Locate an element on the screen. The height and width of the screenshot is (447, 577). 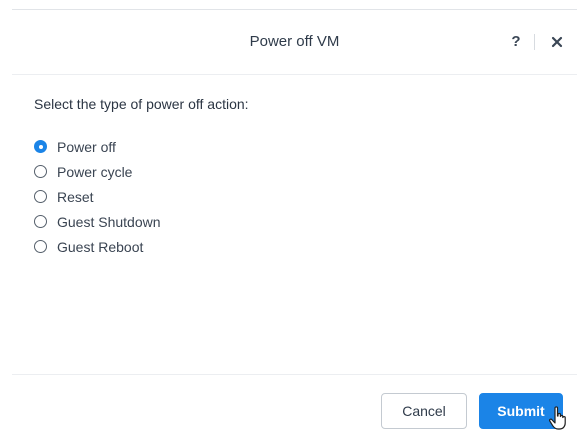
cancel-button: Cancel is located at coordinates (424, 411).